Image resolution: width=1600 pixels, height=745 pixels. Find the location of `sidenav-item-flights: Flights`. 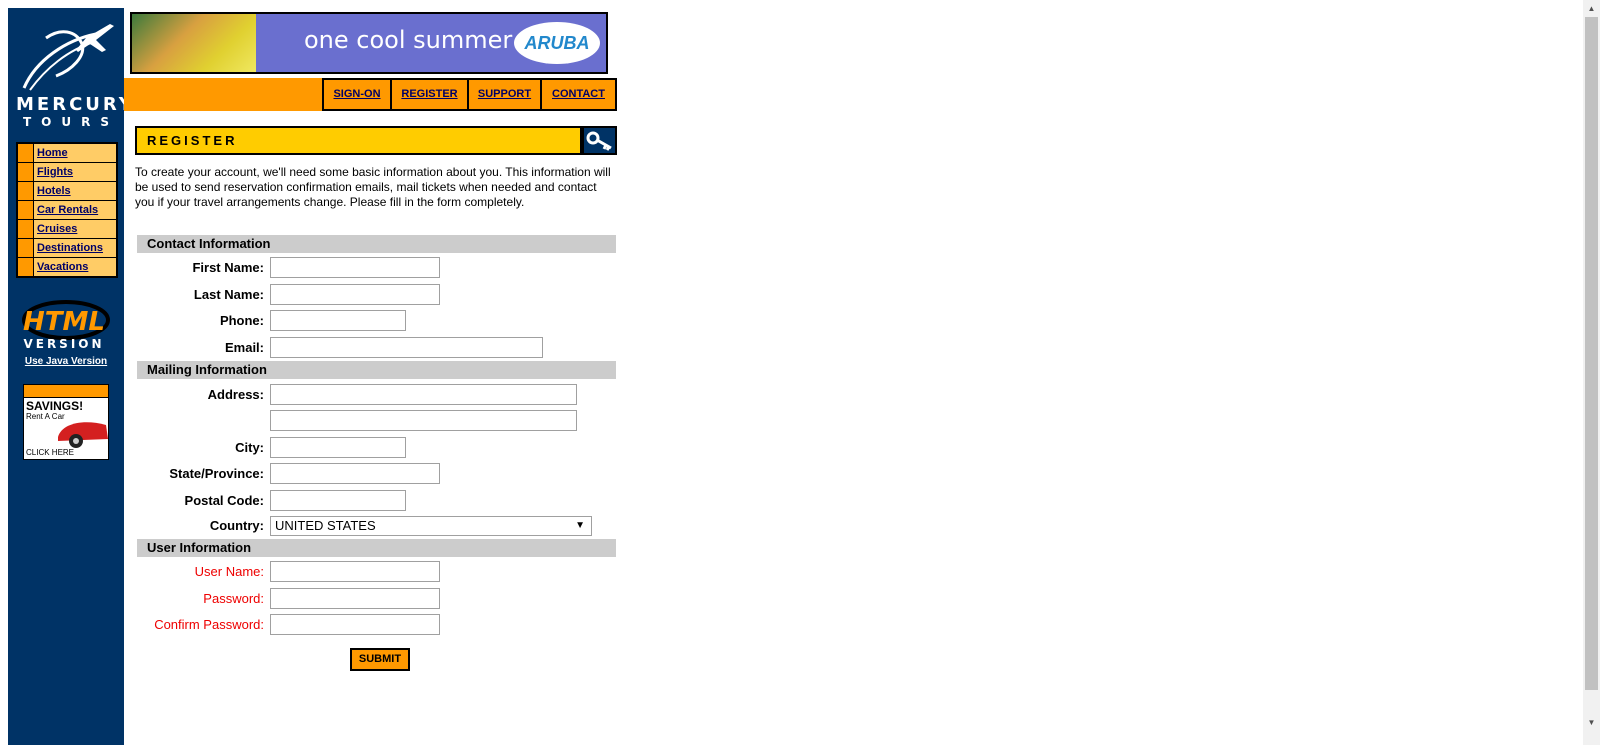

sidenav-item-flights: Flights is located at coordinates (67, 172).